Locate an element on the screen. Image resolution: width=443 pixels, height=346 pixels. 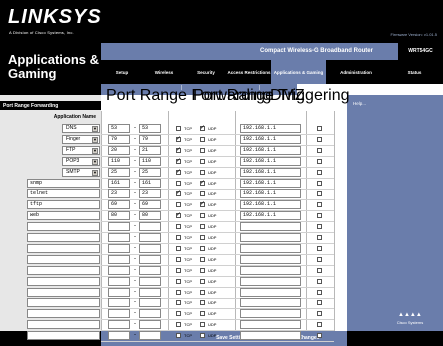
end-port-input: 21 is located at coordinates (150, 150).